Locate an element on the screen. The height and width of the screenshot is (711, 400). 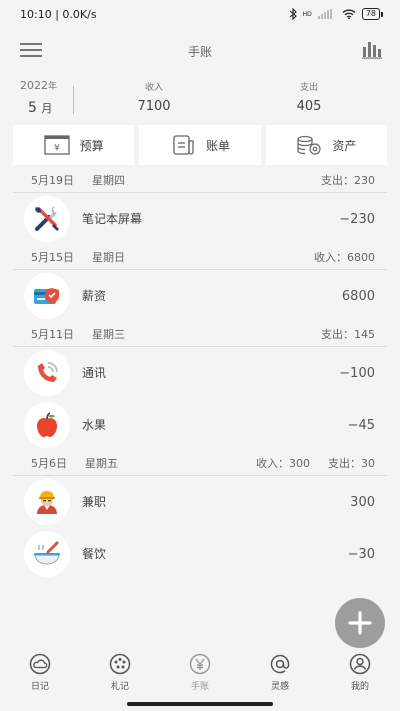
income-summary: 收入 7100 is located at coordinates (154, 97).